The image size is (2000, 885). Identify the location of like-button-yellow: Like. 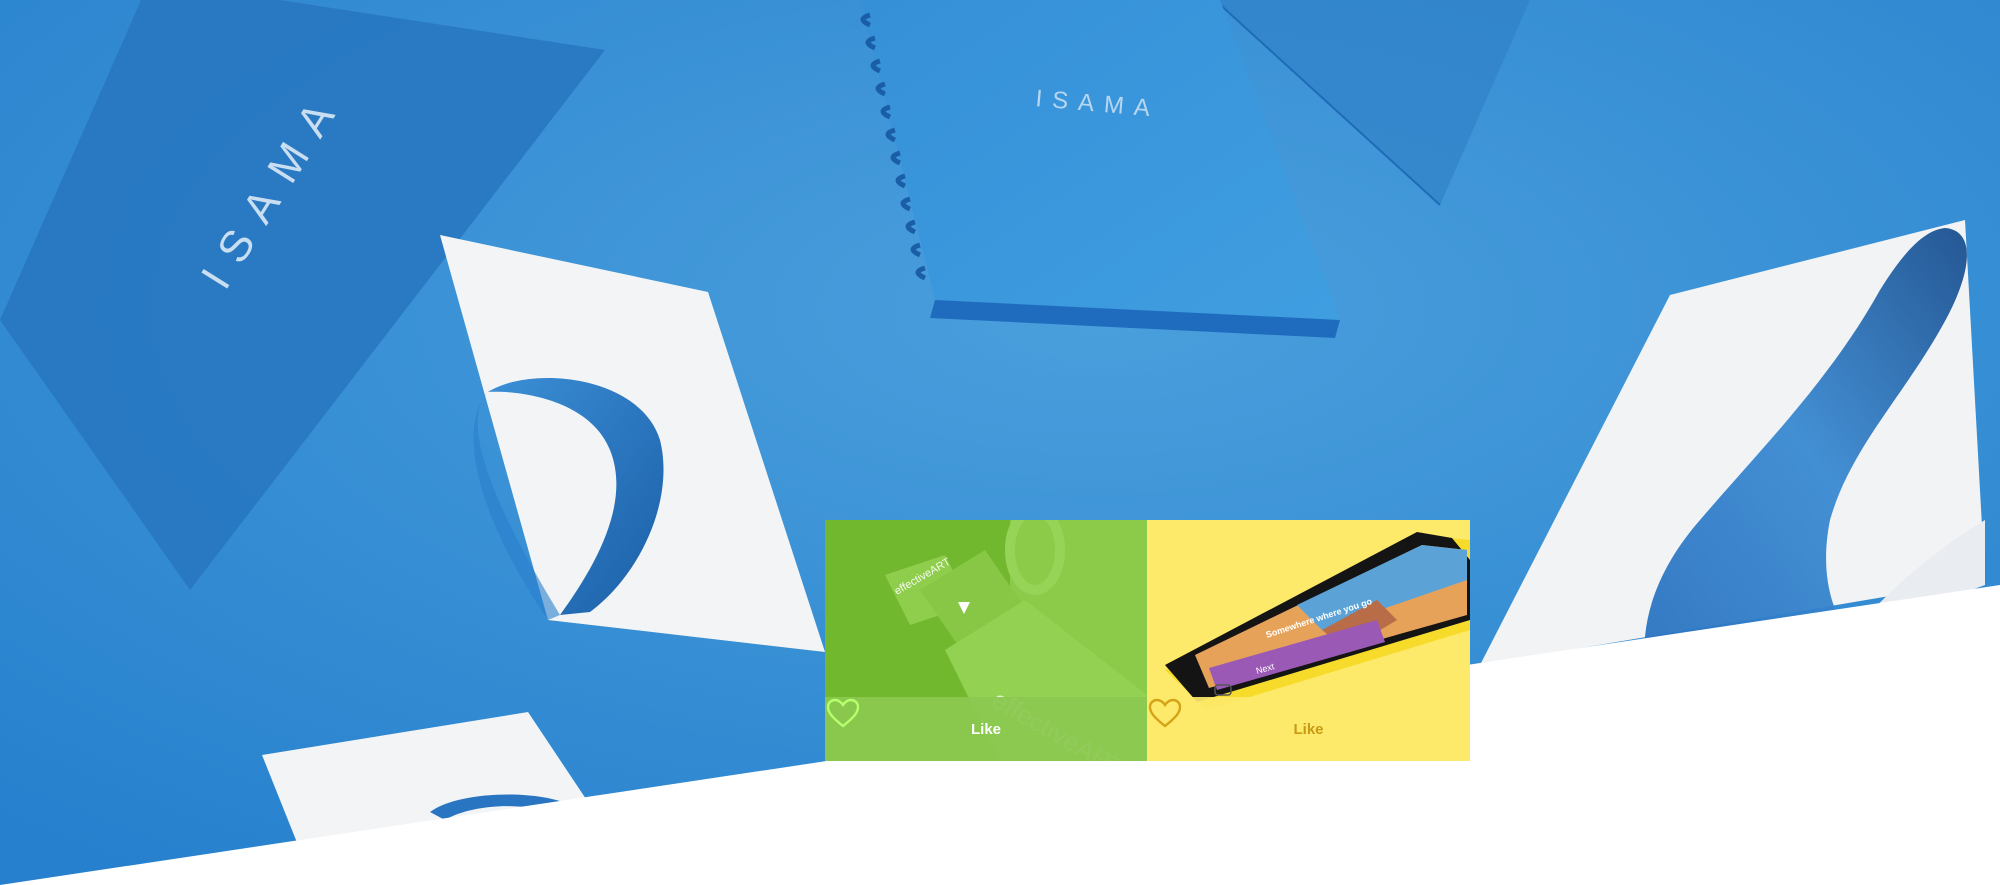
(1308, 729).